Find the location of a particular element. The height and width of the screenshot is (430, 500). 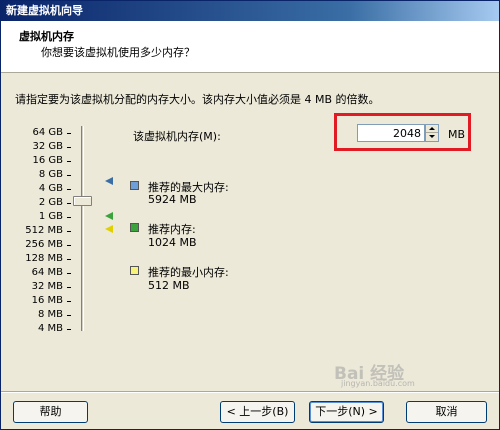

max-recommended-value: 5924 MB is located at coordinates (172, 199).